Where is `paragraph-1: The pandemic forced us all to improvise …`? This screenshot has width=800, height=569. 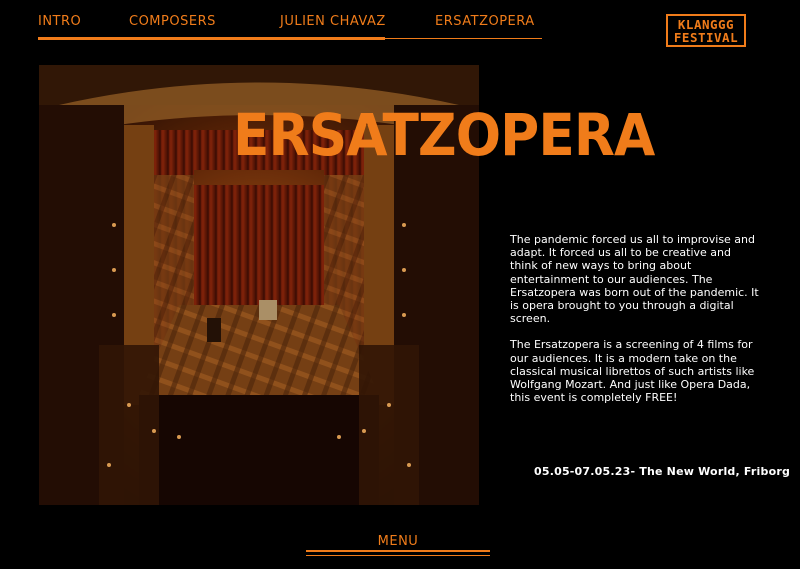
paragraph-1: The pandemic forced us all to improvise … is located at coordinates (634, 279).